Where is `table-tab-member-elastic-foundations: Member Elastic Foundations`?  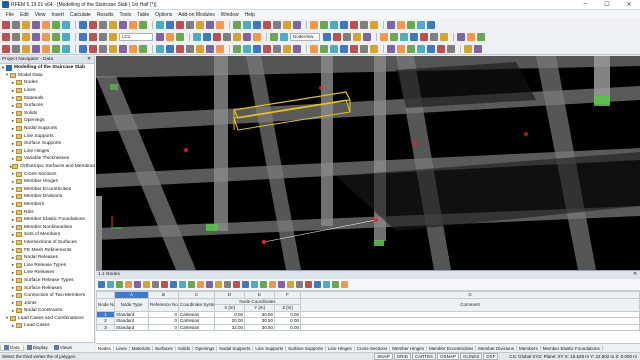 table-tab-member-elastic-foundations: Member Elastic Foundations is located at coordinates (572, 348).